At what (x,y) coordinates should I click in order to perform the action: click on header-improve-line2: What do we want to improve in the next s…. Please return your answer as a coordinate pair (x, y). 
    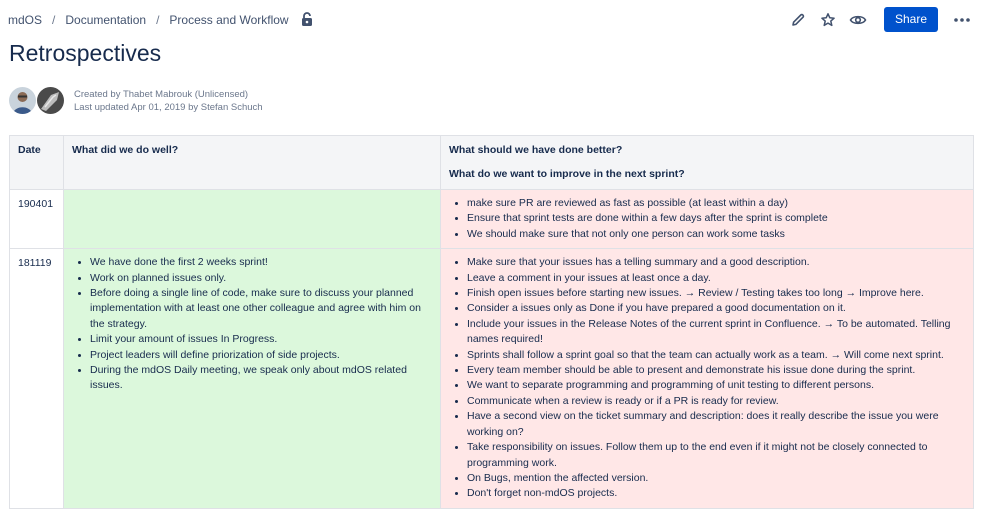
    Looking at the image, I should click on (567, 174).